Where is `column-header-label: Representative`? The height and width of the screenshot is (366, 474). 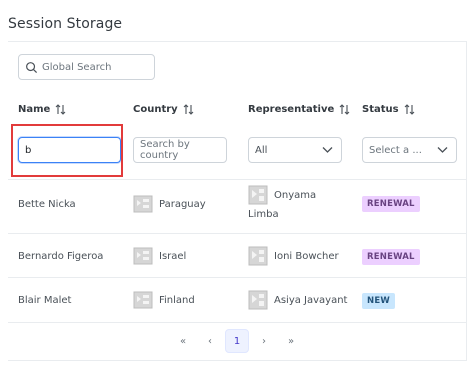 column-header-label: Representative is located at coordinates (291, 109).